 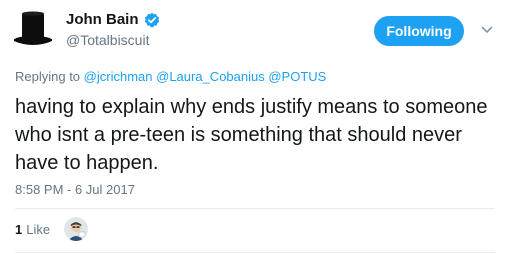 I want to click on mention-link: @POTUS, so click(x=297, y=76).